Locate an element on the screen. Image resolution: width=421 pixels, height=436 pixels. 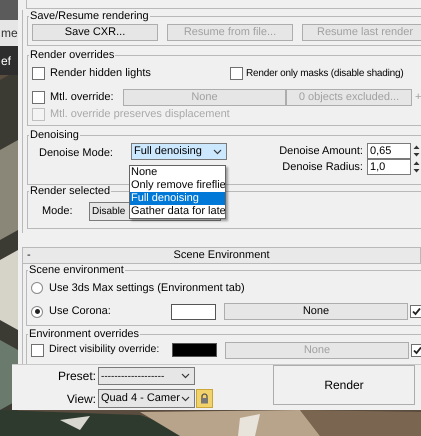
list-item: Gather data for late is located at coordinates (177, 211).